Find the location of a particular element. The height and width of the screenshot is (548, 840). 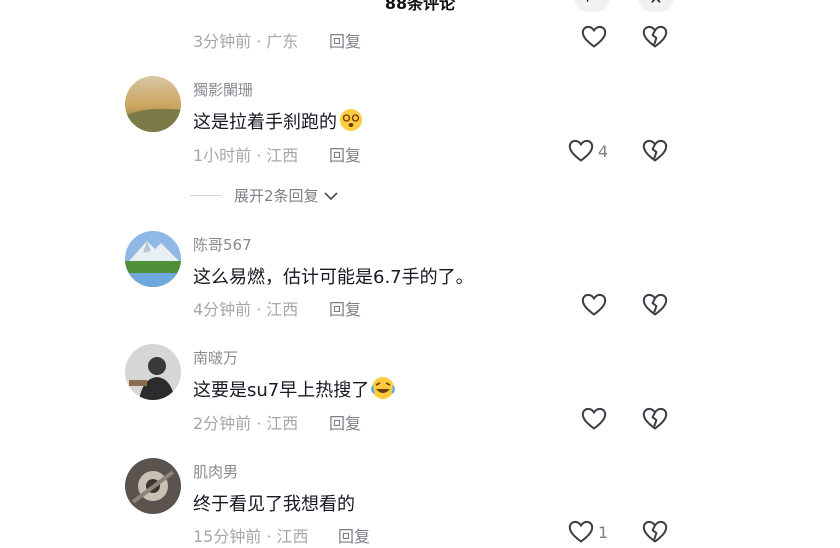

close-icon: ✕ is located at coordinates (655, 4).